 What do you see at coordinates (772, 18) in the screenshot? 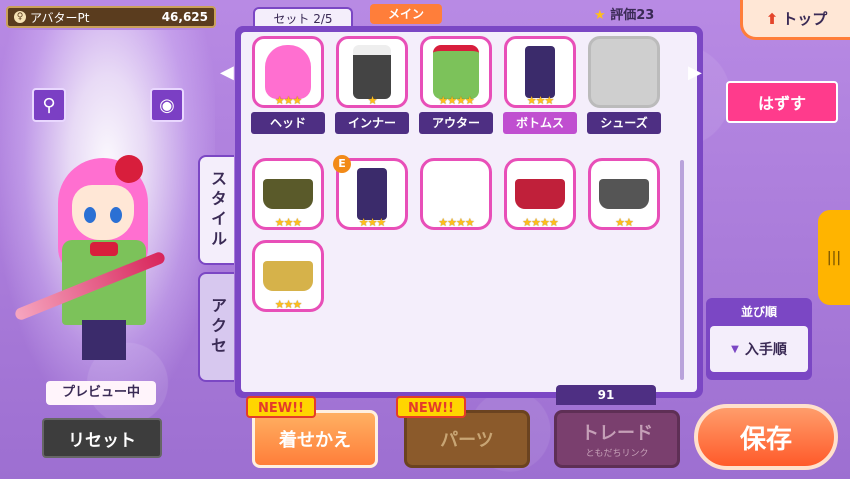
I see `up-arrow-icon: ⬆` at bounding box center [772, 18].